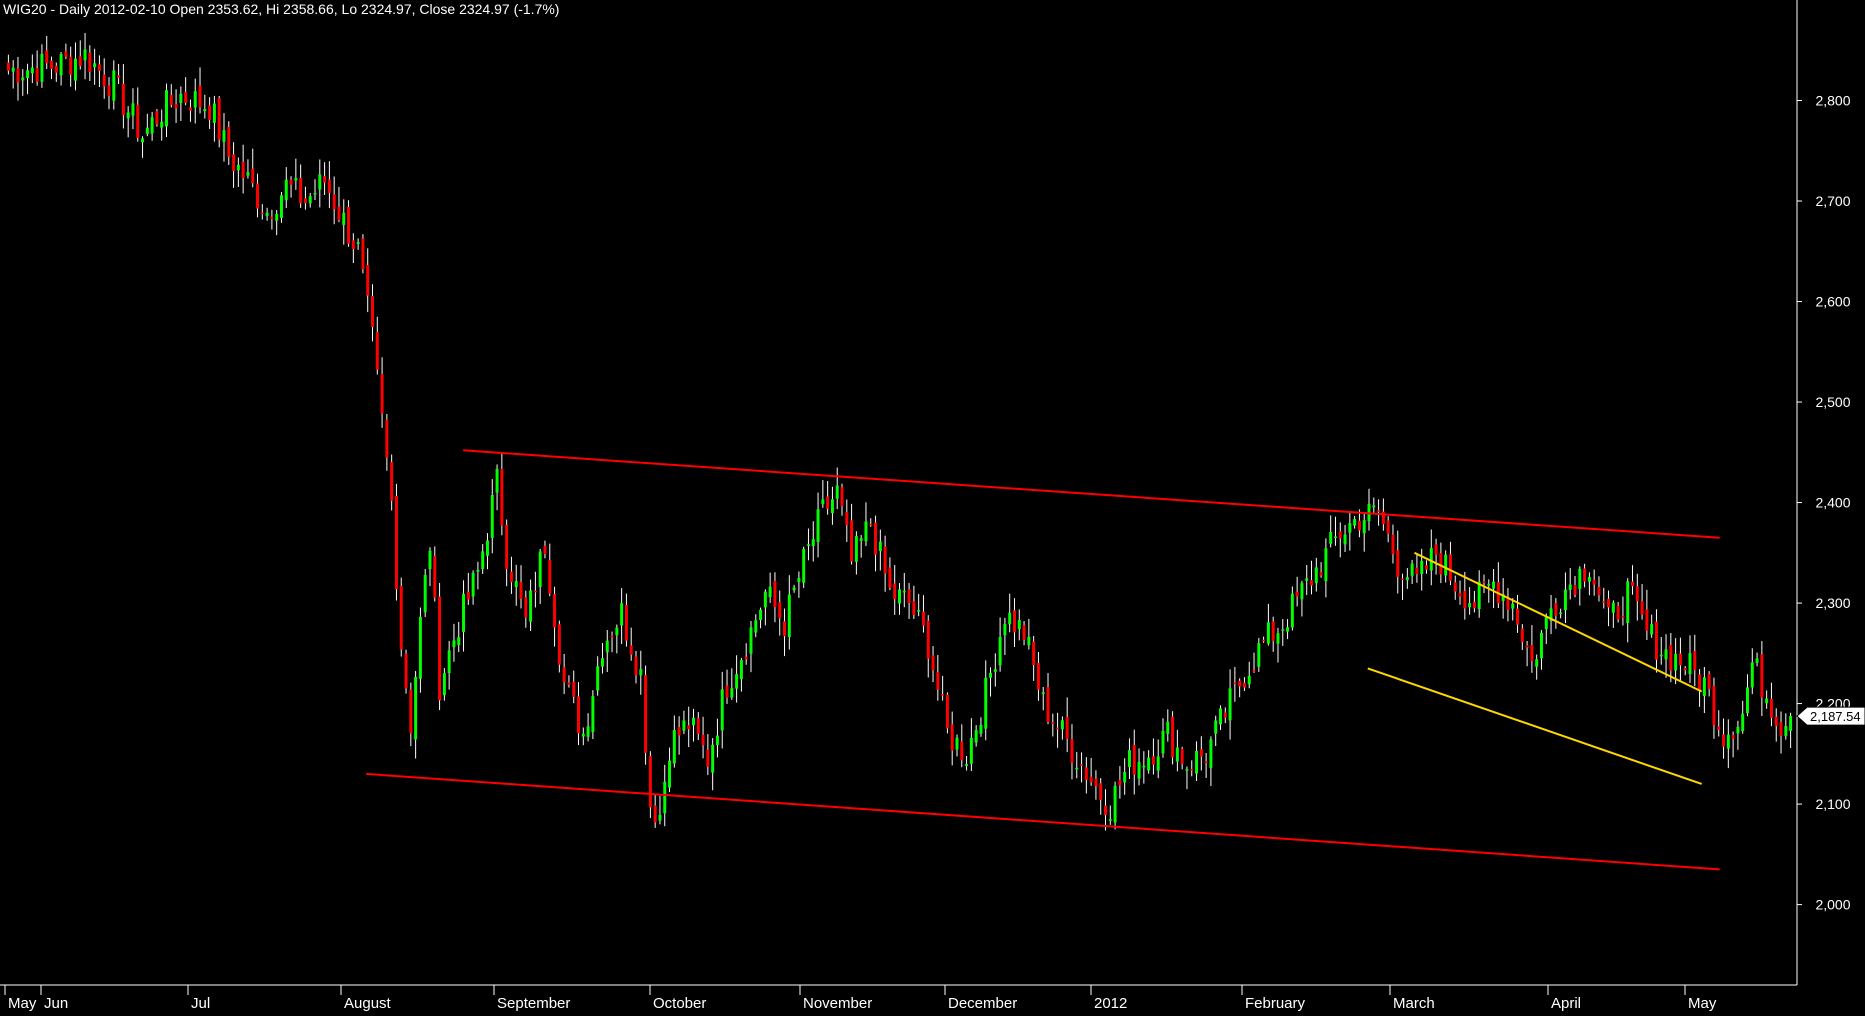 The image size is (1865, 1016). What do you see at coordinates (1832, 201) in the screenshot?
I see `y-tick-label: 2,700` at bounding box center [1832, 201].